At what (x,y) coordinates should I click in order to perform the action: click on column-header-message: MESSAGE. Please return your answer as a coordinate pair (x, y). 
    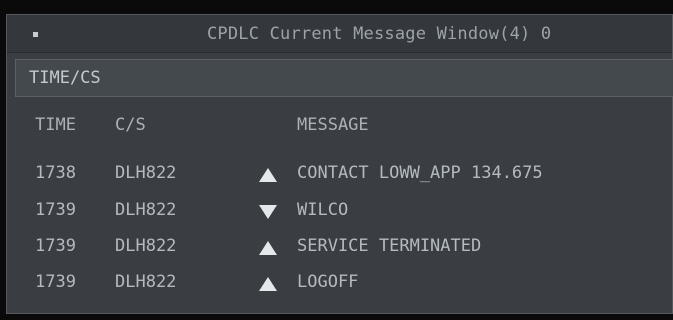
    Looking at the image, I should click on (333, 125).